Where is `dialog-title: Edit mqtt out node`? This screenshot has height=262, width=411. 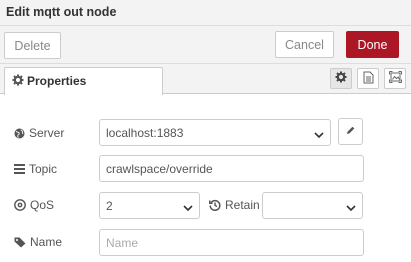
dialog-title: Edit mqtt out node is located at coordinates (61, 12).